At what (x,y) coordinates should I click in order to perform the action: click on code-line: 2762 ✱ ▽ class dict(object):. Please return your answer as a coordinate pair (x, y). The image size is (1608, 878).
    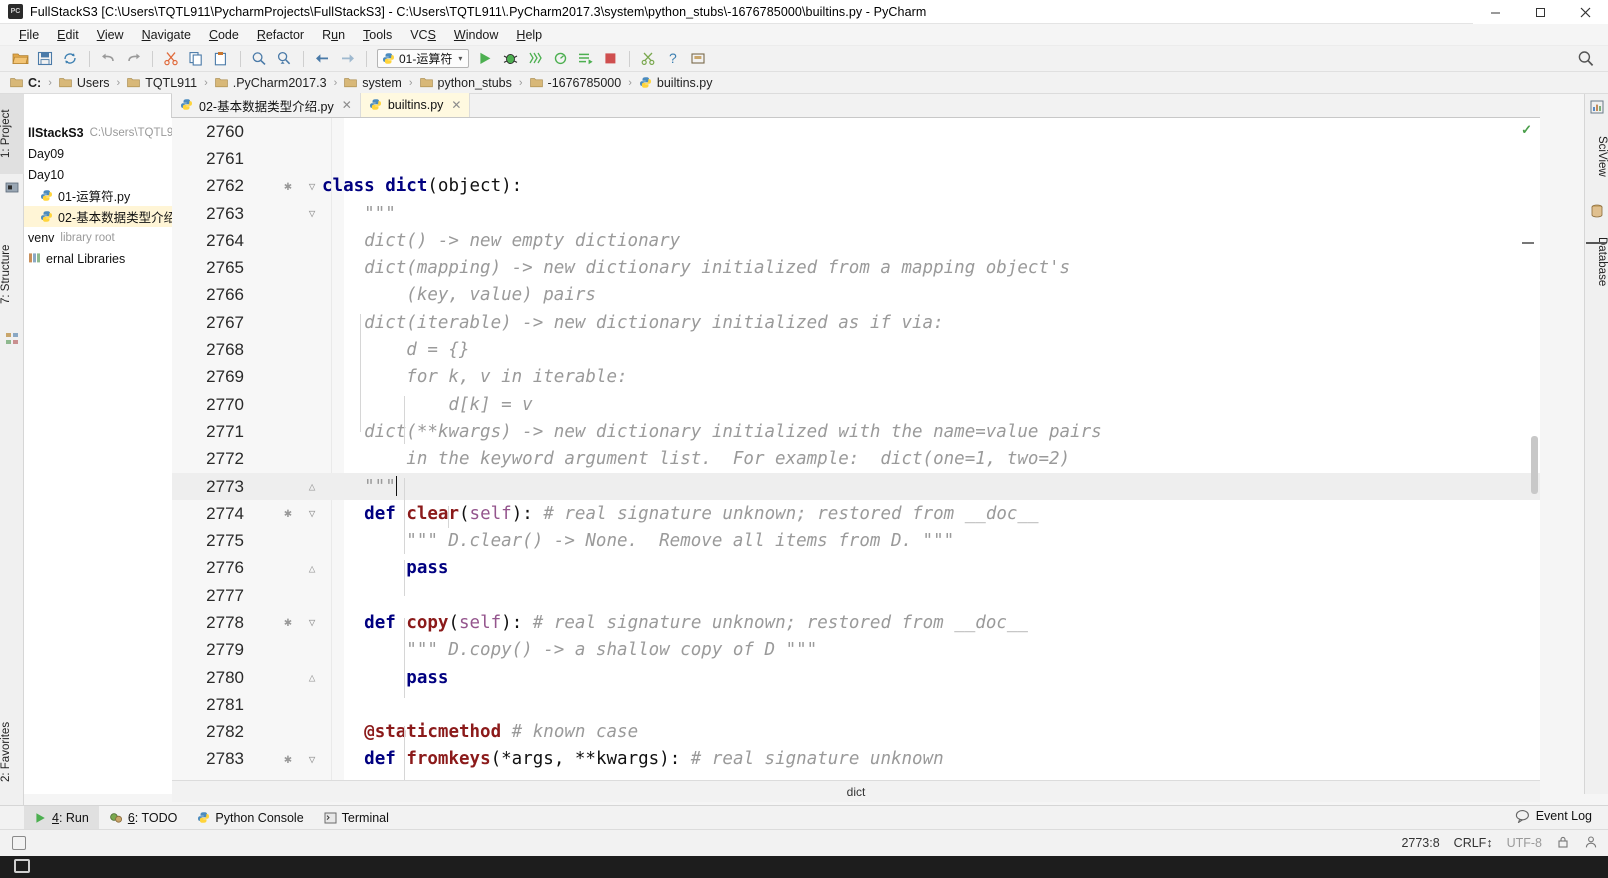
    Looking at the image, I should click on (856, 186).